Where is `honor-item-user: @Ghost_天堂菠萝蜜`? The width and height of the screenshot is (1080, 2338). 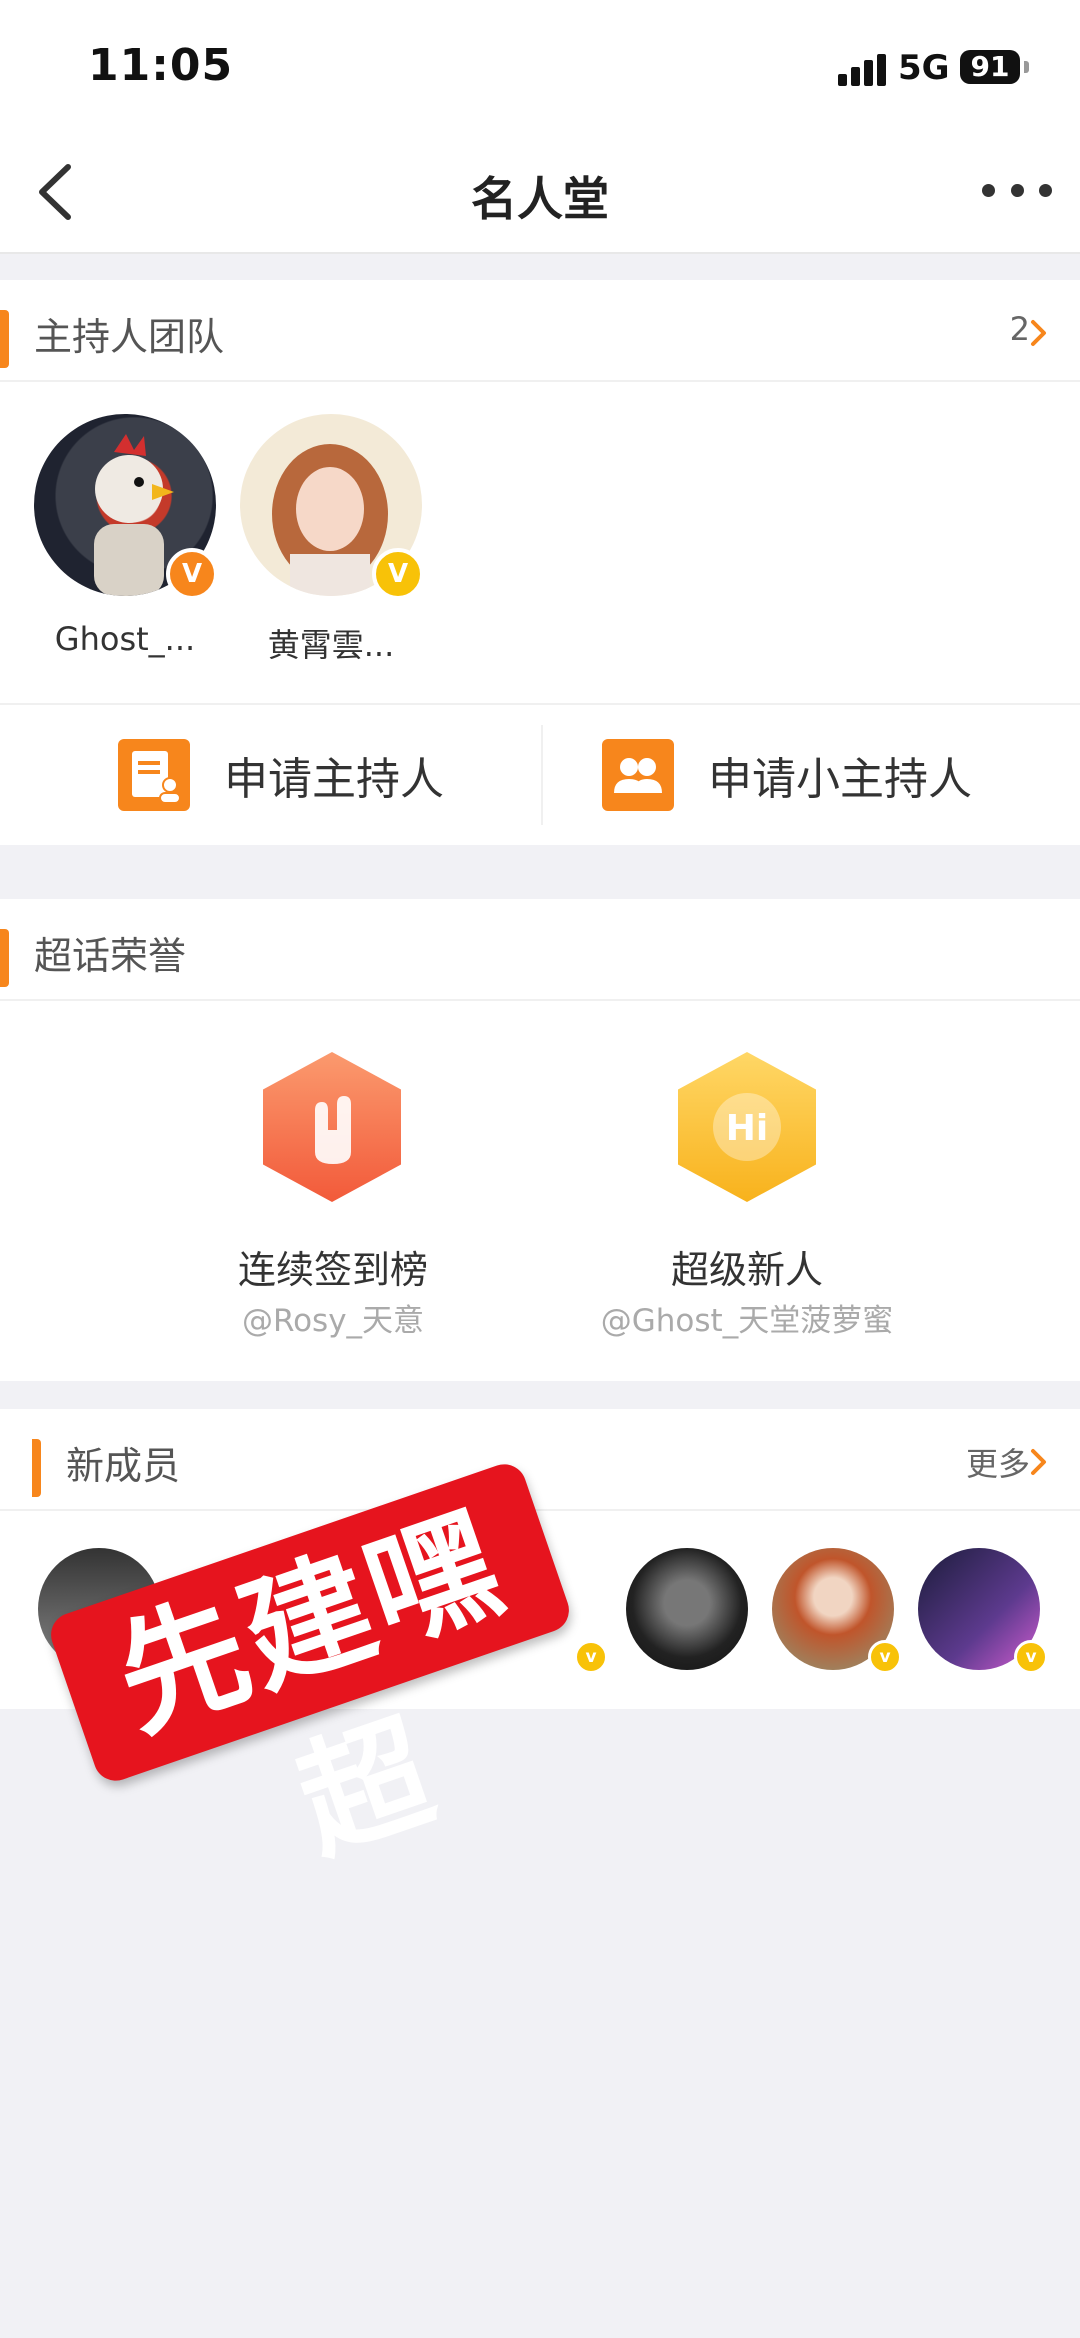 honor-item-user: @Ghost_天堂菠萝蜜 is located at coordinates (747, 1321).